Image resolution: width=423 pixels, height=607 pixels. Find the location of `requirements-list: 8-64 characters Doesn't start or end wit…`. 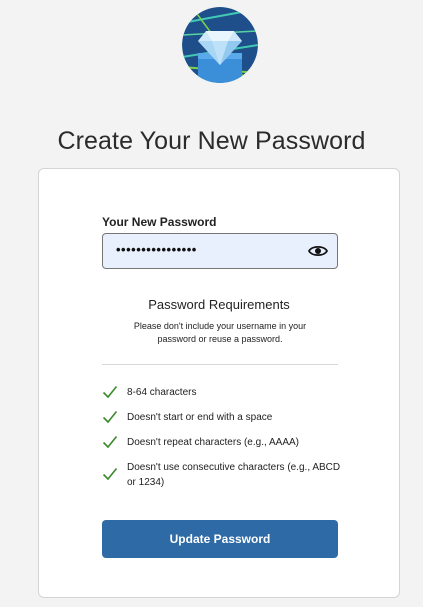

requirements-list: 8-64 characters Doesn't start or end wit… is located at coordinates (222, 437).